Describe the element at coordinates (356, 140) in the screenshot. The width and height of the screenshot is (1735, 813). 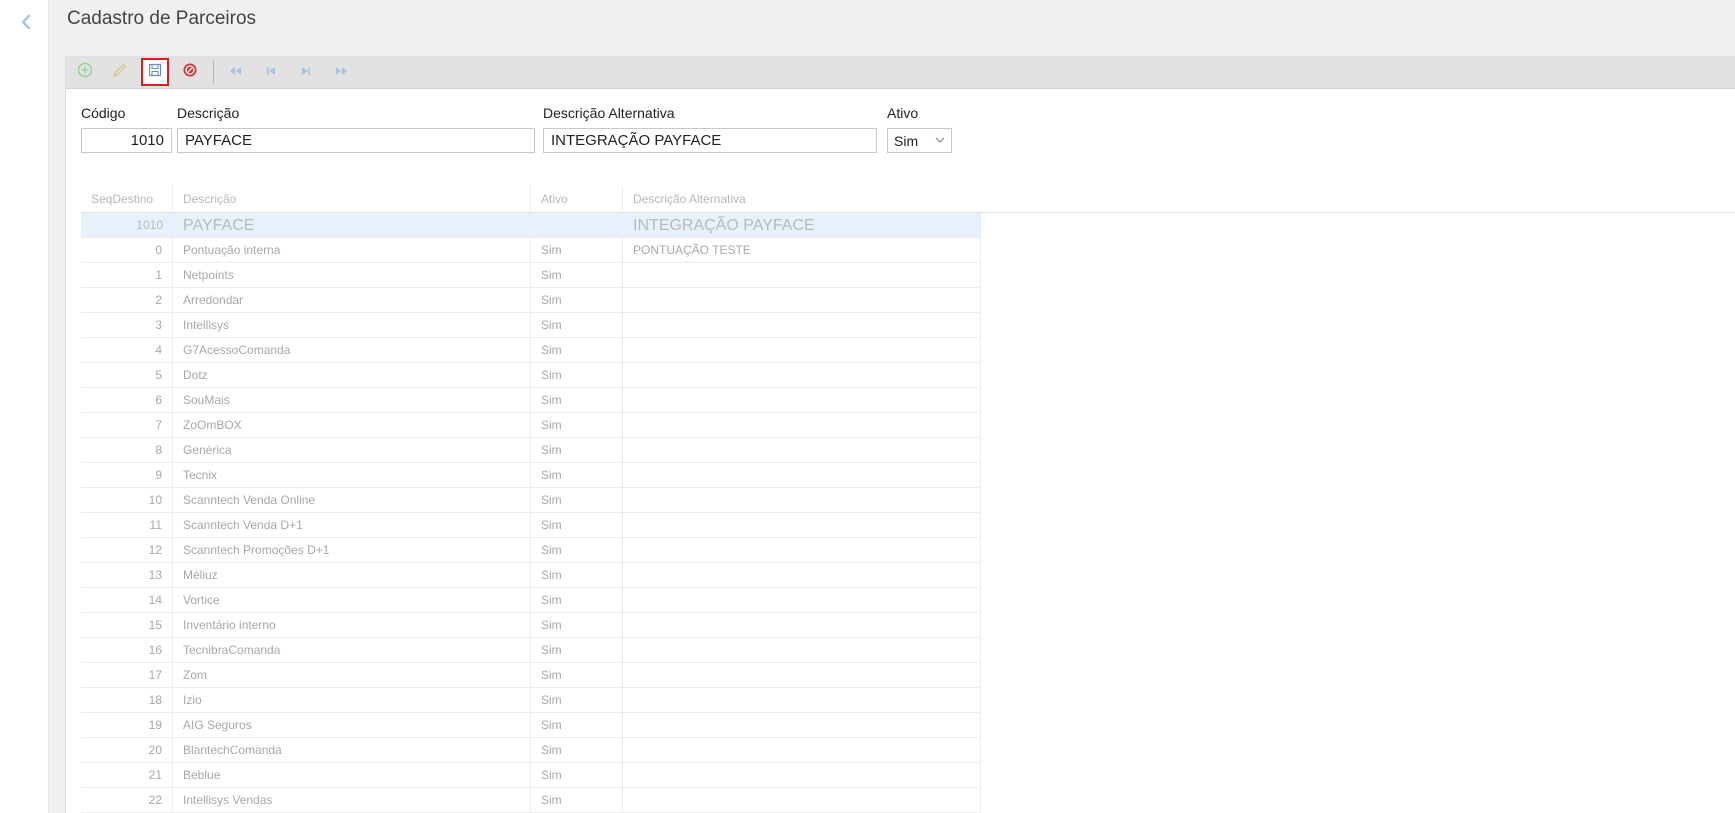
I see `descricao-field` at that location.